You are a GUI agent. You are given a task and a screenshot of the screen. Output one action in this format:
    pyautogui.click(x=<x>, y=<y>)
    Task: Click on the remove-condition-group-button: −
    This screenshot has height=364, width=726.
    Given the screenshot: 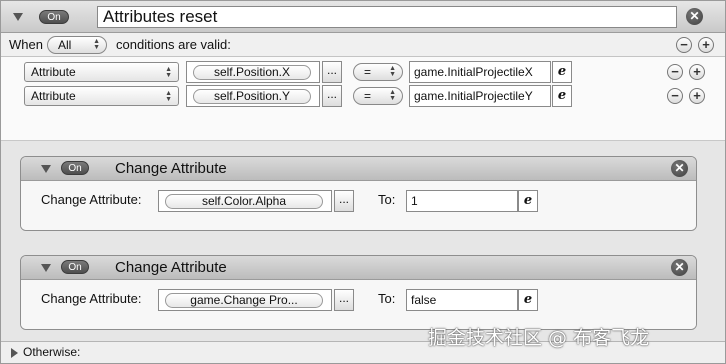 What is the action you would take?
    pyautogui.click(x=684, y=45)
    